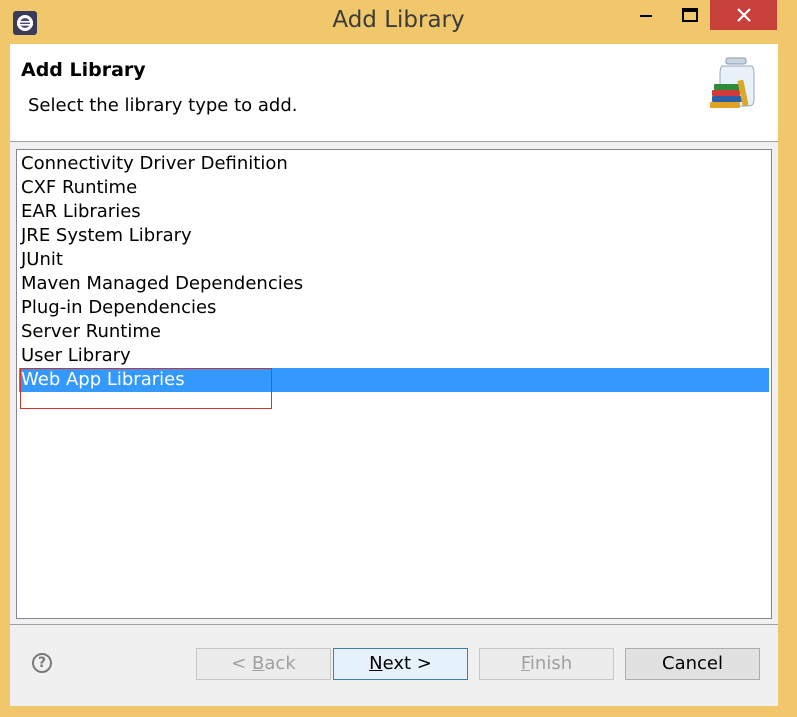 Image resolution: width=797 pixels, height=717 pixels. What do you see at coordinates (525, 663) in the screenshot?
I see `finish-button-mnemonic: F` at bounding box center [525, 663].